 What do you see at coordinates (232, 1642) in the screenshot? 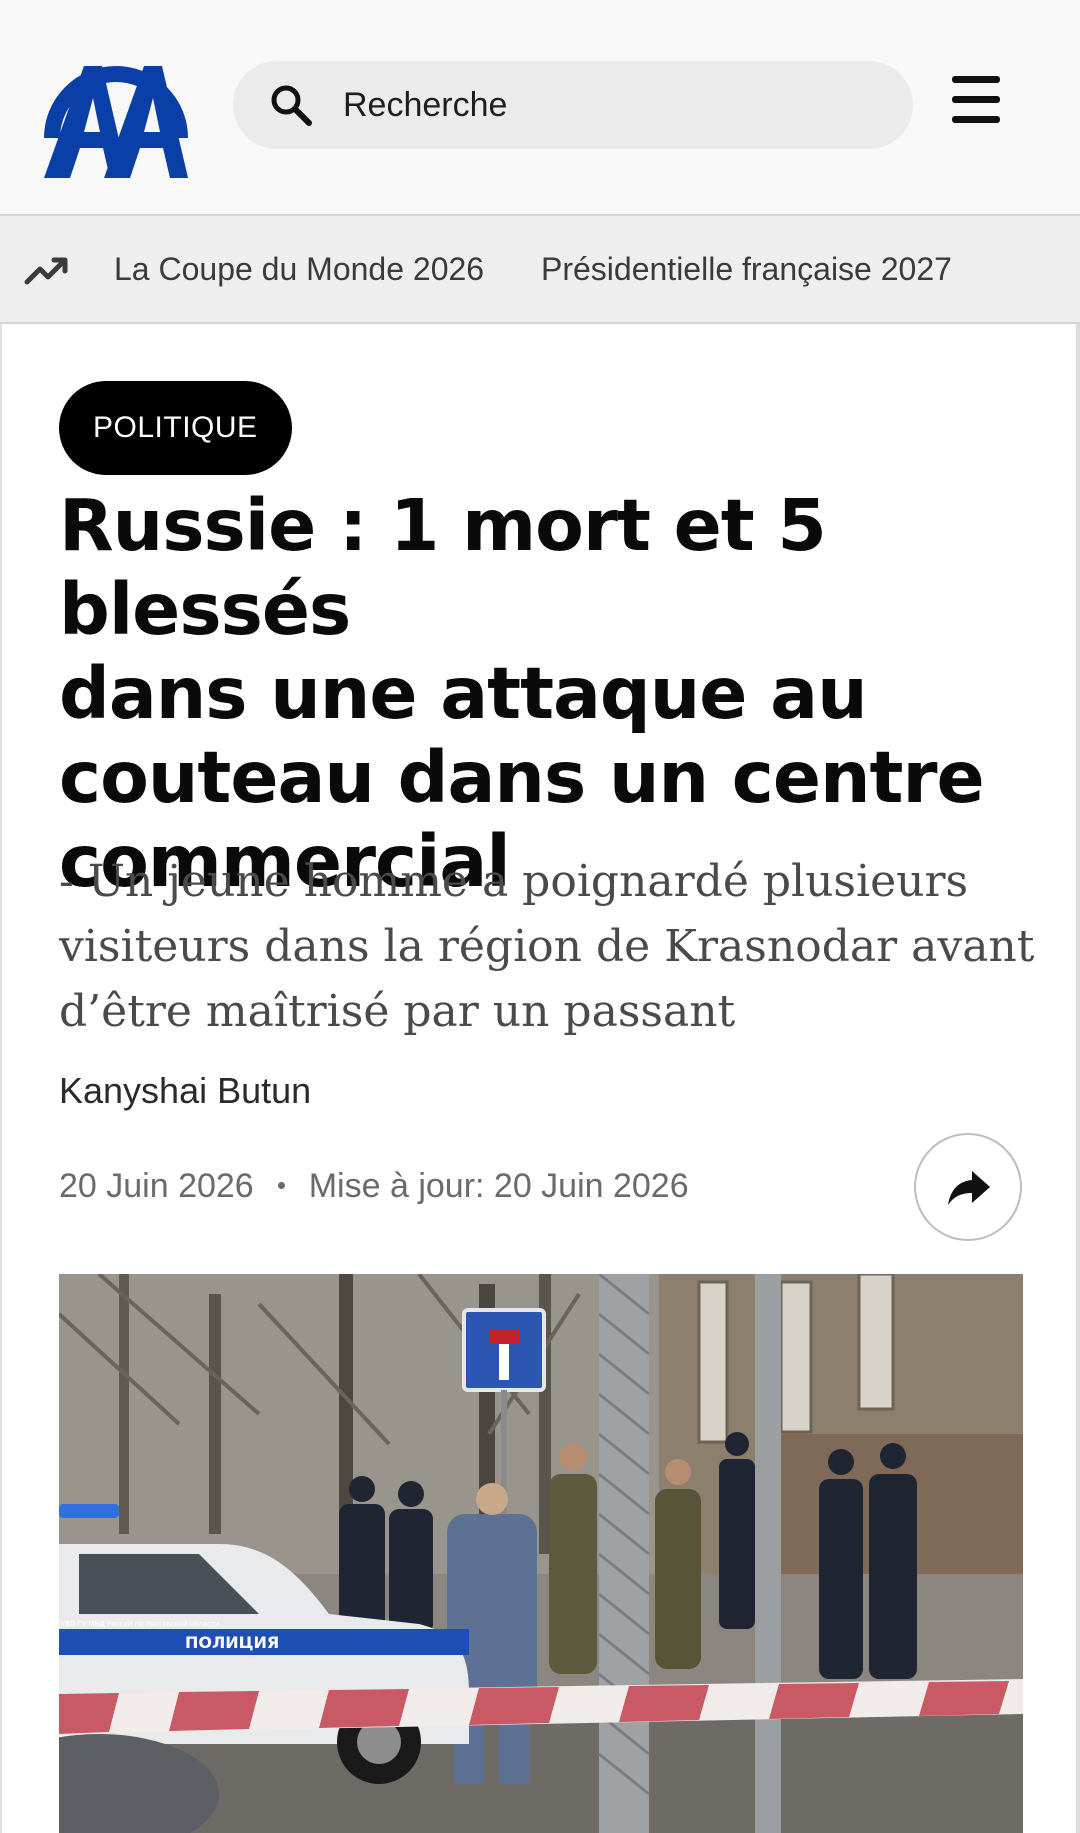
I see `police-car-label: ПОЛИЦИЯ` at bounding box center [232, 1642].